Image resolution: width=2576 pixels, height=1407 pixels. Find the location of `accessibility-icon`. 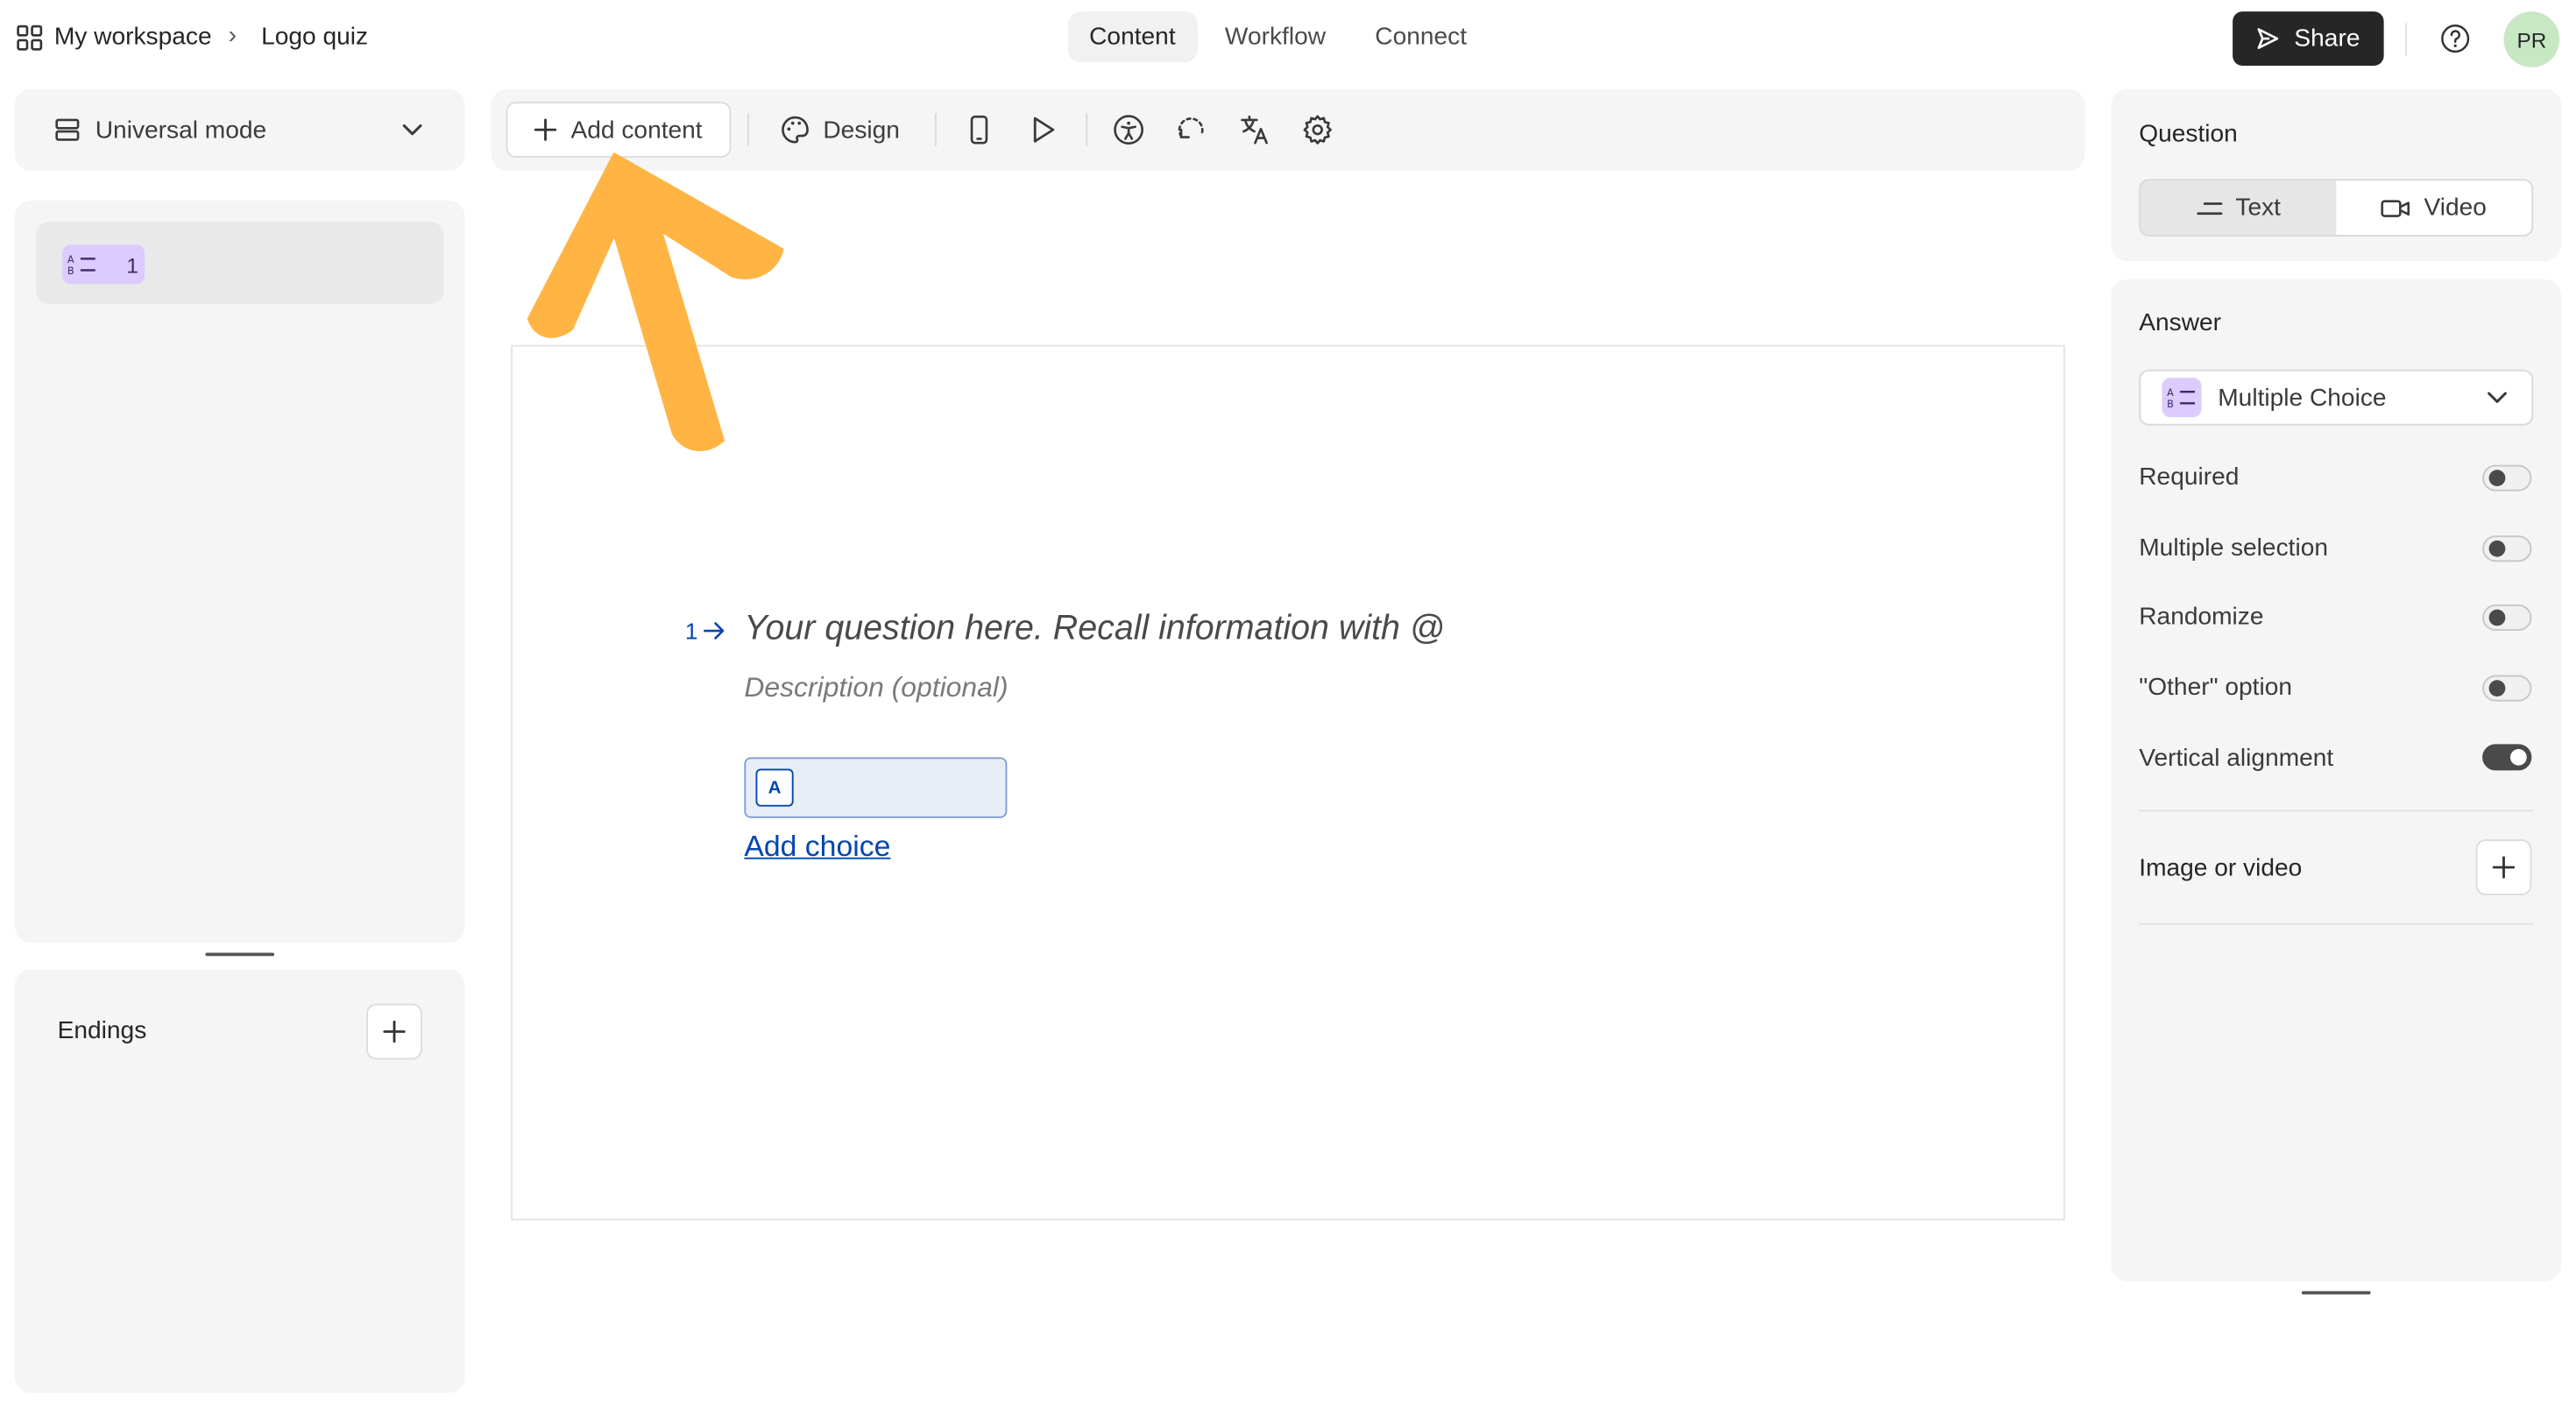

accessibility-icon is located at coordinates (1128, 129).